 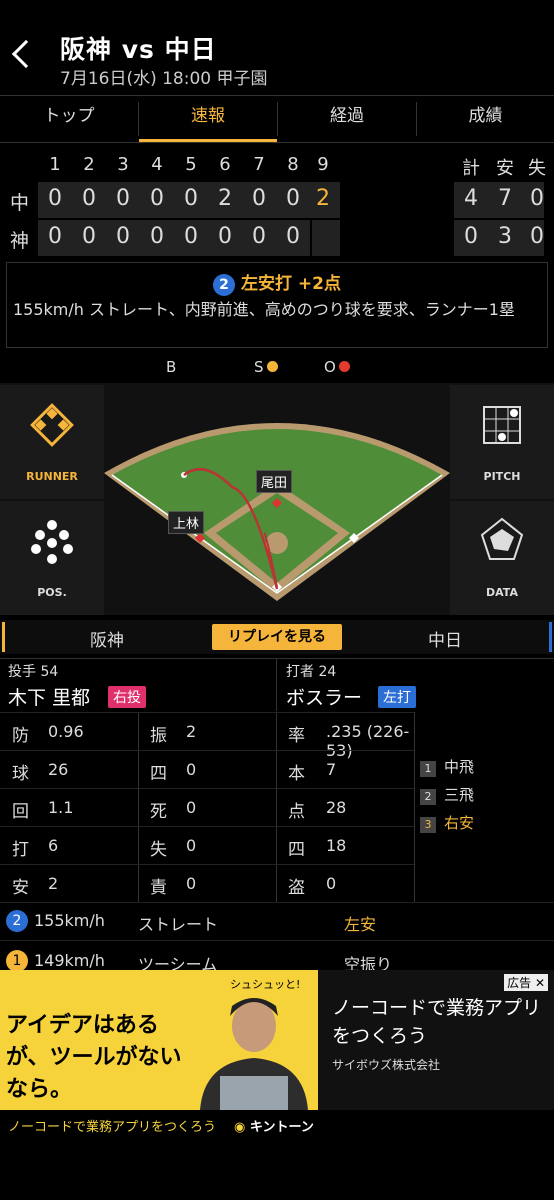 What do you see at coordinates (53, 845) in the screenshot?
I see `stat-value: 6` at bounding box center [53, 845].